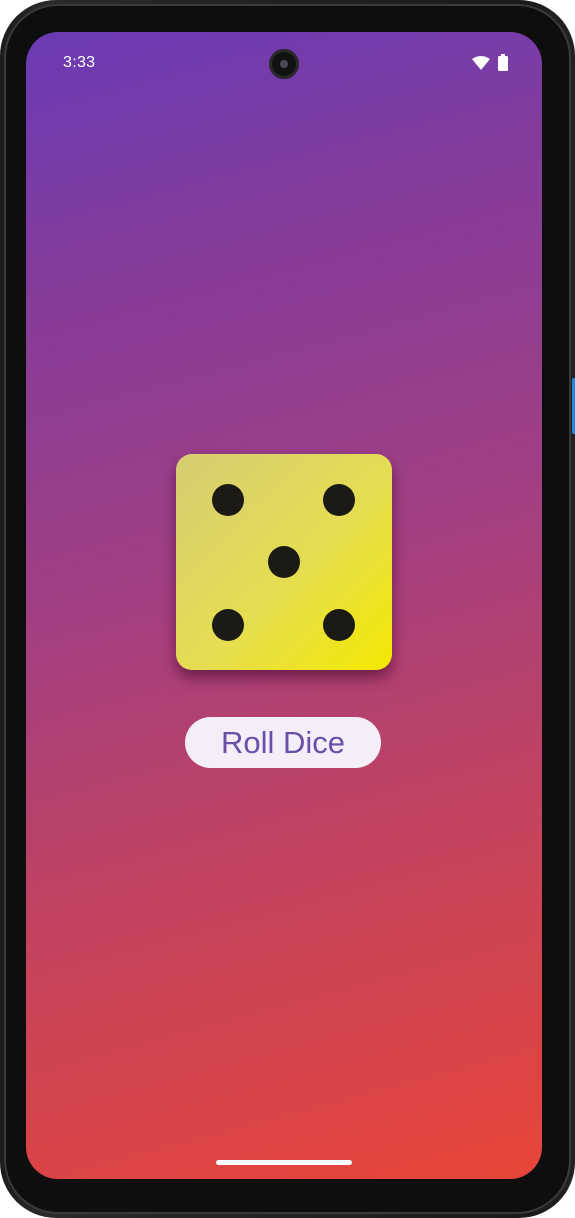 This screenshot has height=1218, width=575. I want to click on front-camera-icon, so click(284, 64).